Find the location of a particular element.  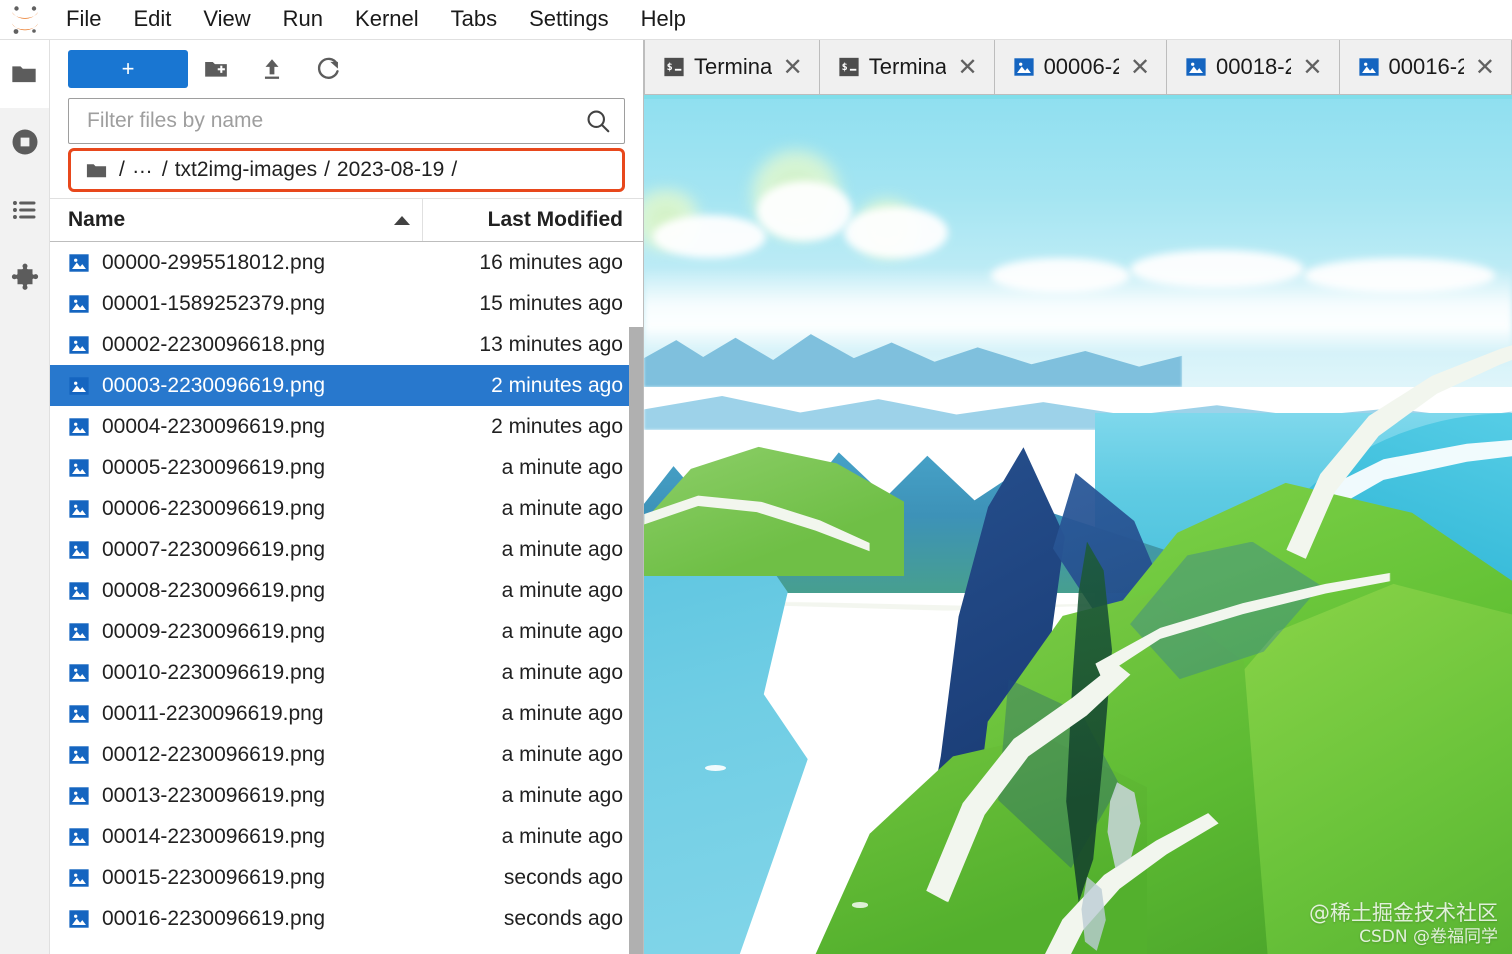

menu-item-file: File is located at coordinates (83, 19).